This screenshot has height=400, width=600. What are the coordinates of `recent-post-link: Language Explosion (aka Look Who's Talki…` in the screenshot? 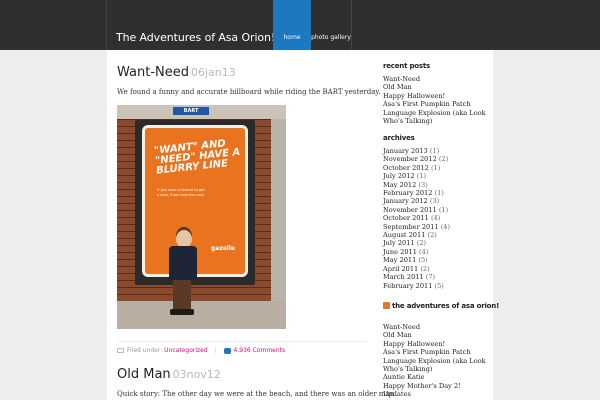 It's located at (435, 117).